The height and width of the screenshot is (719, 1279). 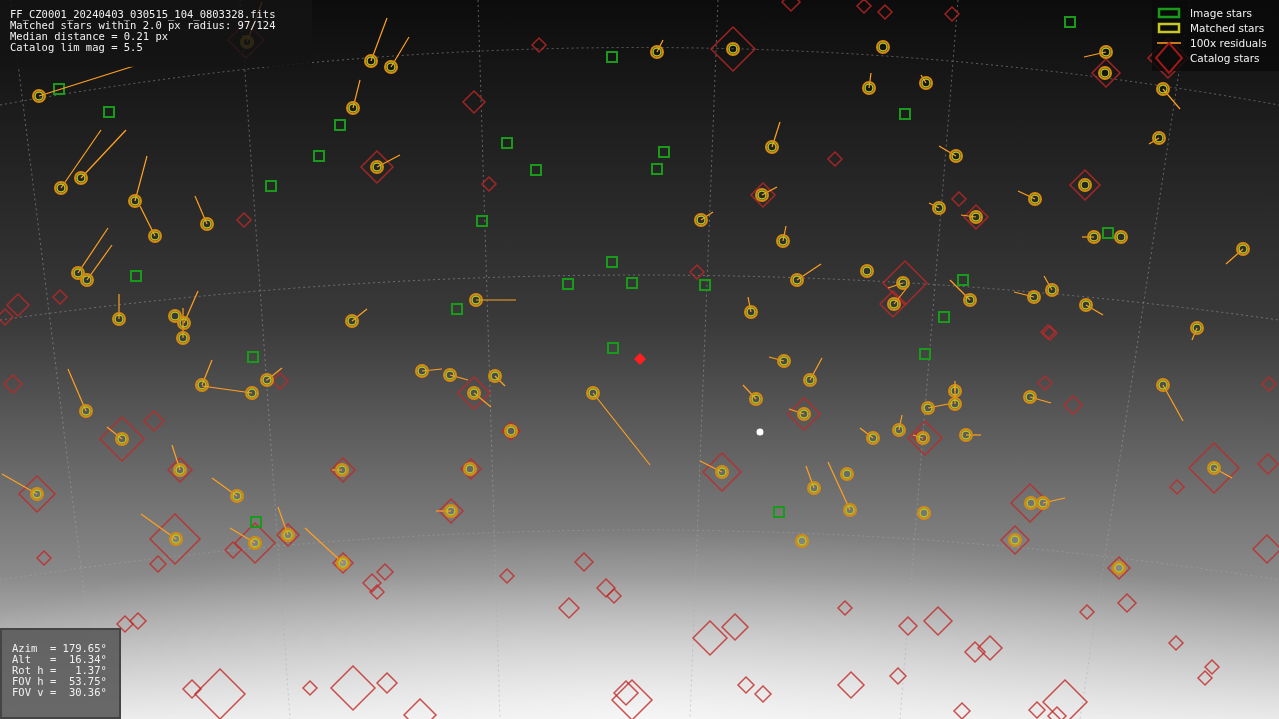 What do you see at coordinates (60, 692) in the screenshot?
I see `pointing-text: FOV v = 30.36°` at bounding box center [60, 692].